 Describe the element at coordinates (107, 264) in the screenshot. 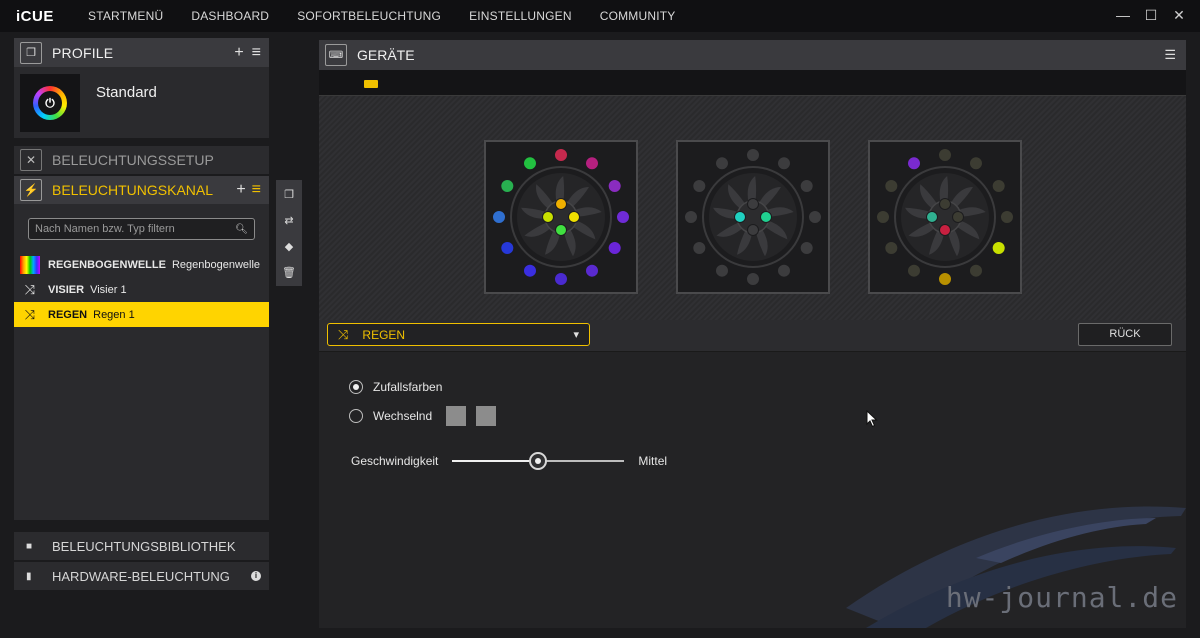

I see `effect-name: REGENBOGENWELLE` at that location.